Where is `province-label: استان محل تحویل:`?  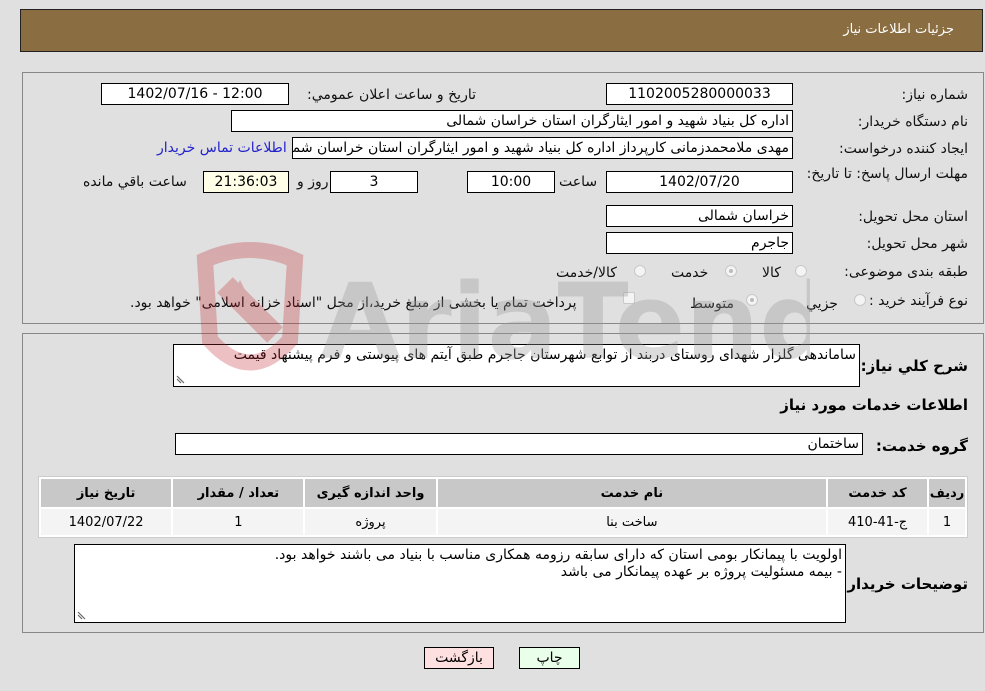 province-label: استان محل تحویل: is located at coordinates (913, 217).